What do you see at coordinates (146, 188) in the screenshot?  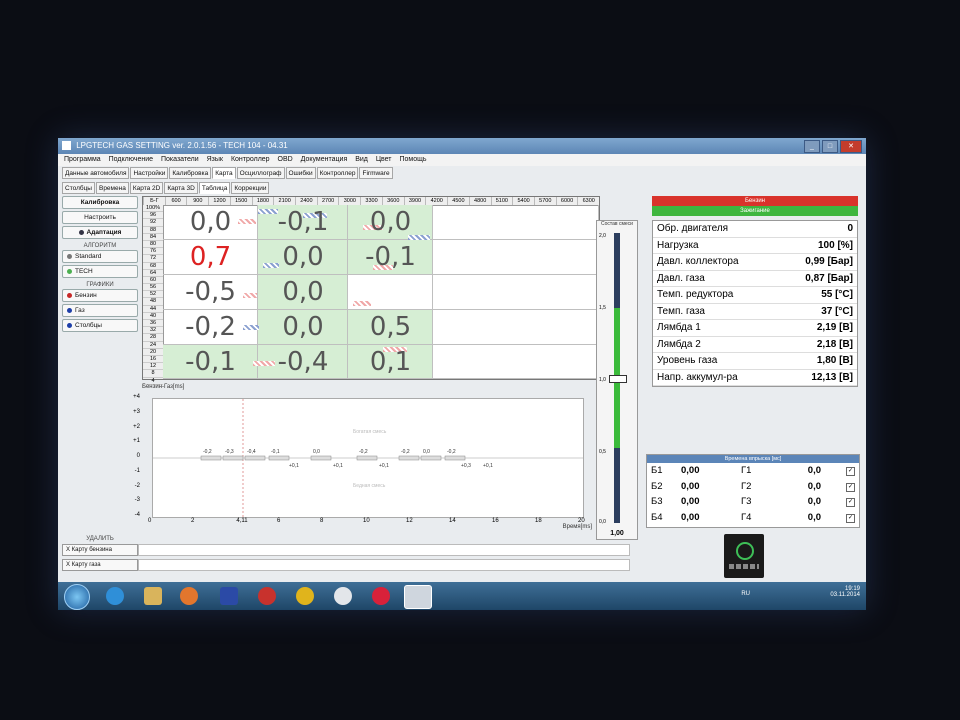 I see `tab-map-2d: Карта 2D` at bounding box center [146, 188].